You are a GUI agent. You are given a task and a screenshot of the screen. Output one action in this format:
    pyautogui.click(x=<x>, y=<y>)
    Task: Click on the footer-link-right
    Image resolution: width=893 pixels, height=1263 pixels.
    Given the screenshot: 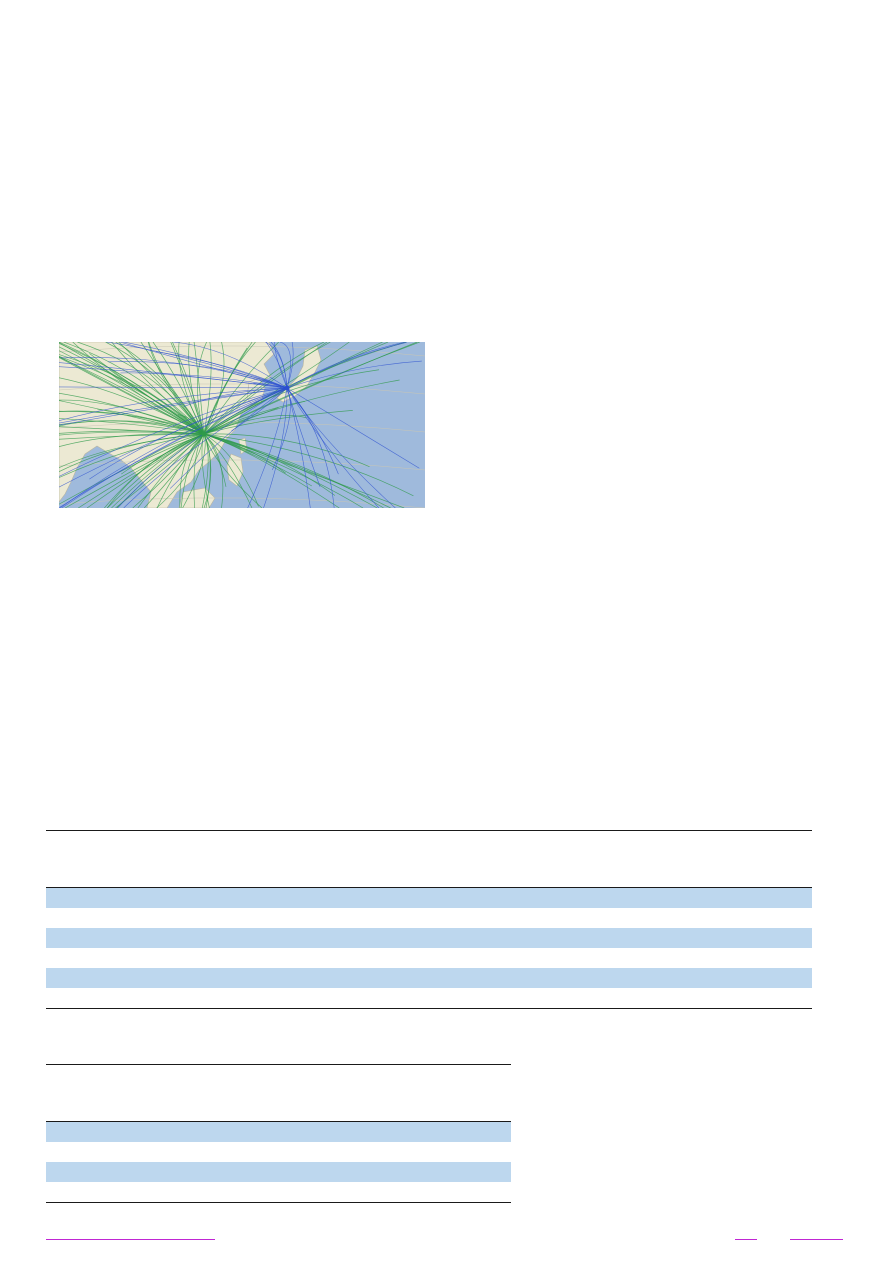 What is the action you would take?
    pyautogui.click(x=816, y=1239)
    